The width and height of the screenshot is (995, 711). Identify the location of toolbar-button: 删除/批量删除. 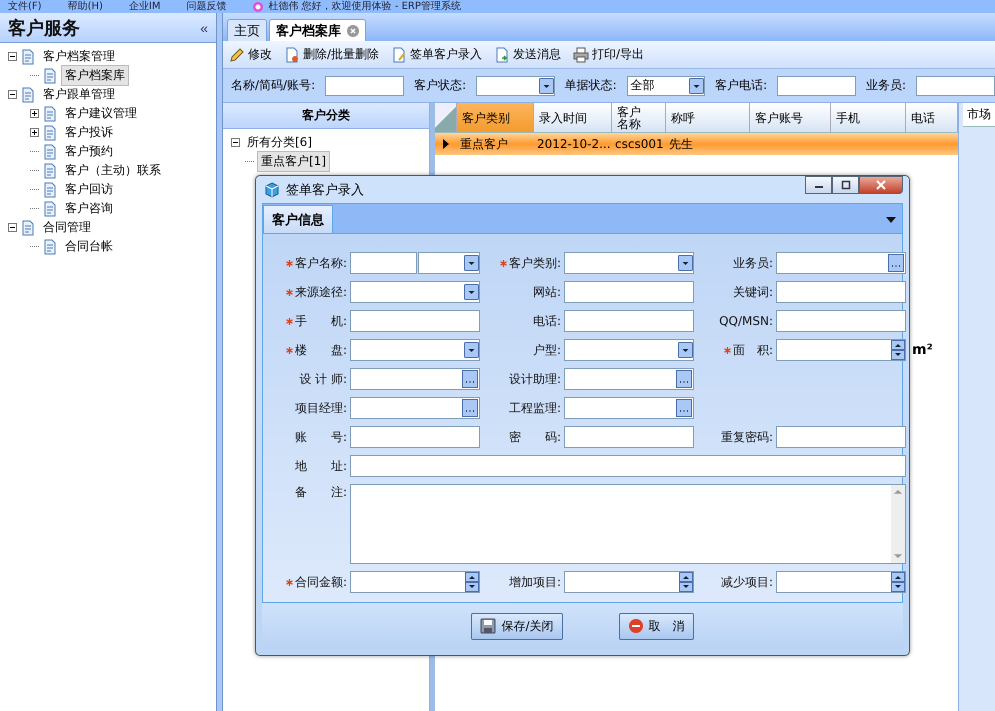
(332, 54).